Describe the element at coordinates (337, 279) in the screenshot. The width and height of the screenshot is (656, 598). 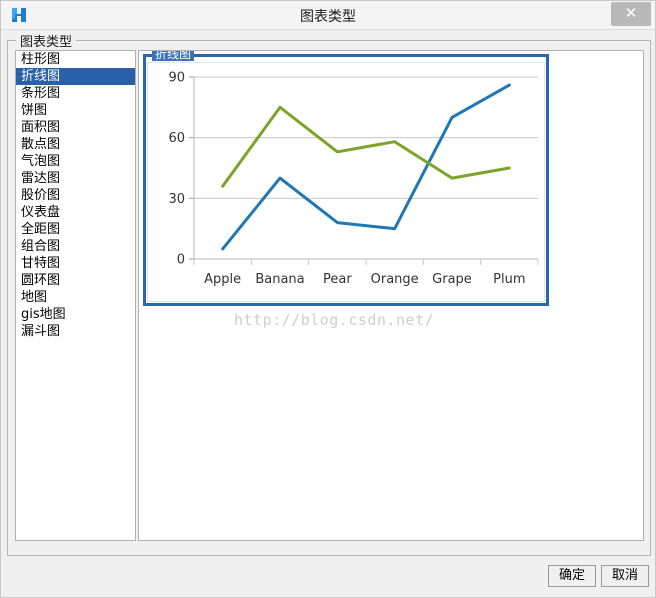
I see `x-axis-tick-label: Pear` at that location.